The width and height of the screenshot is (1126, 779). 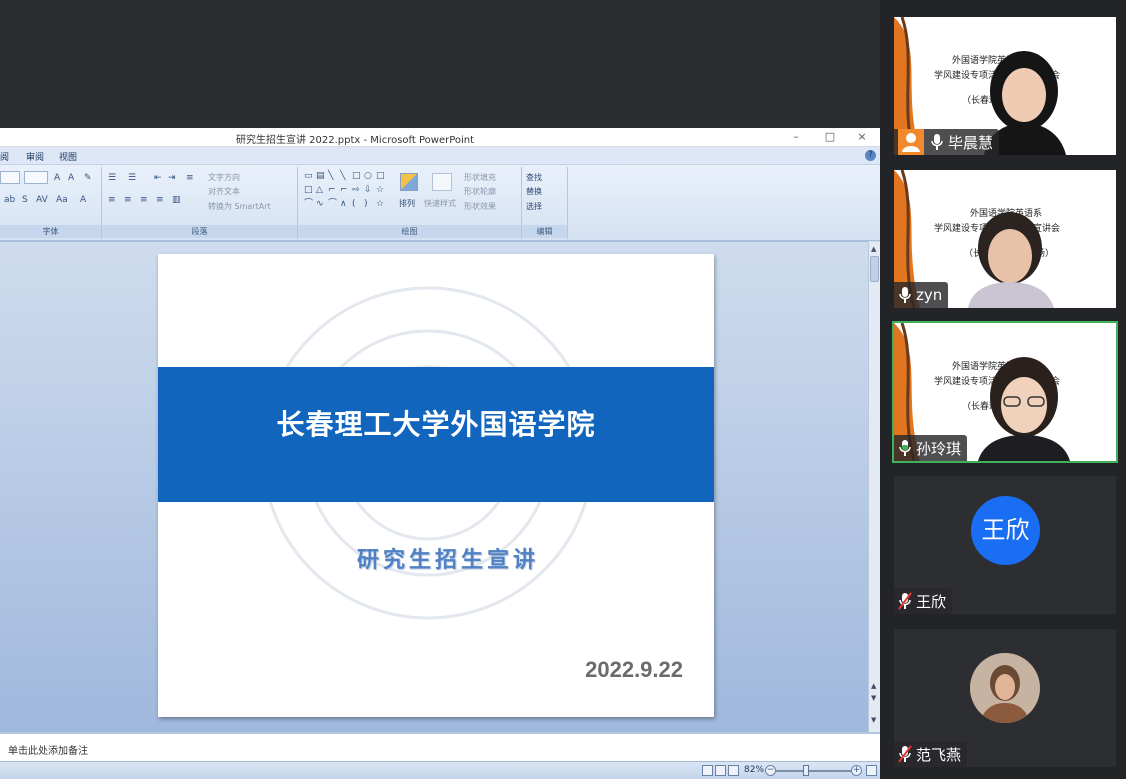 What do you see at coordinates (440, 64) in the screenshot?
I see `shared-screen-desktop` at bounding box center [440, 64].